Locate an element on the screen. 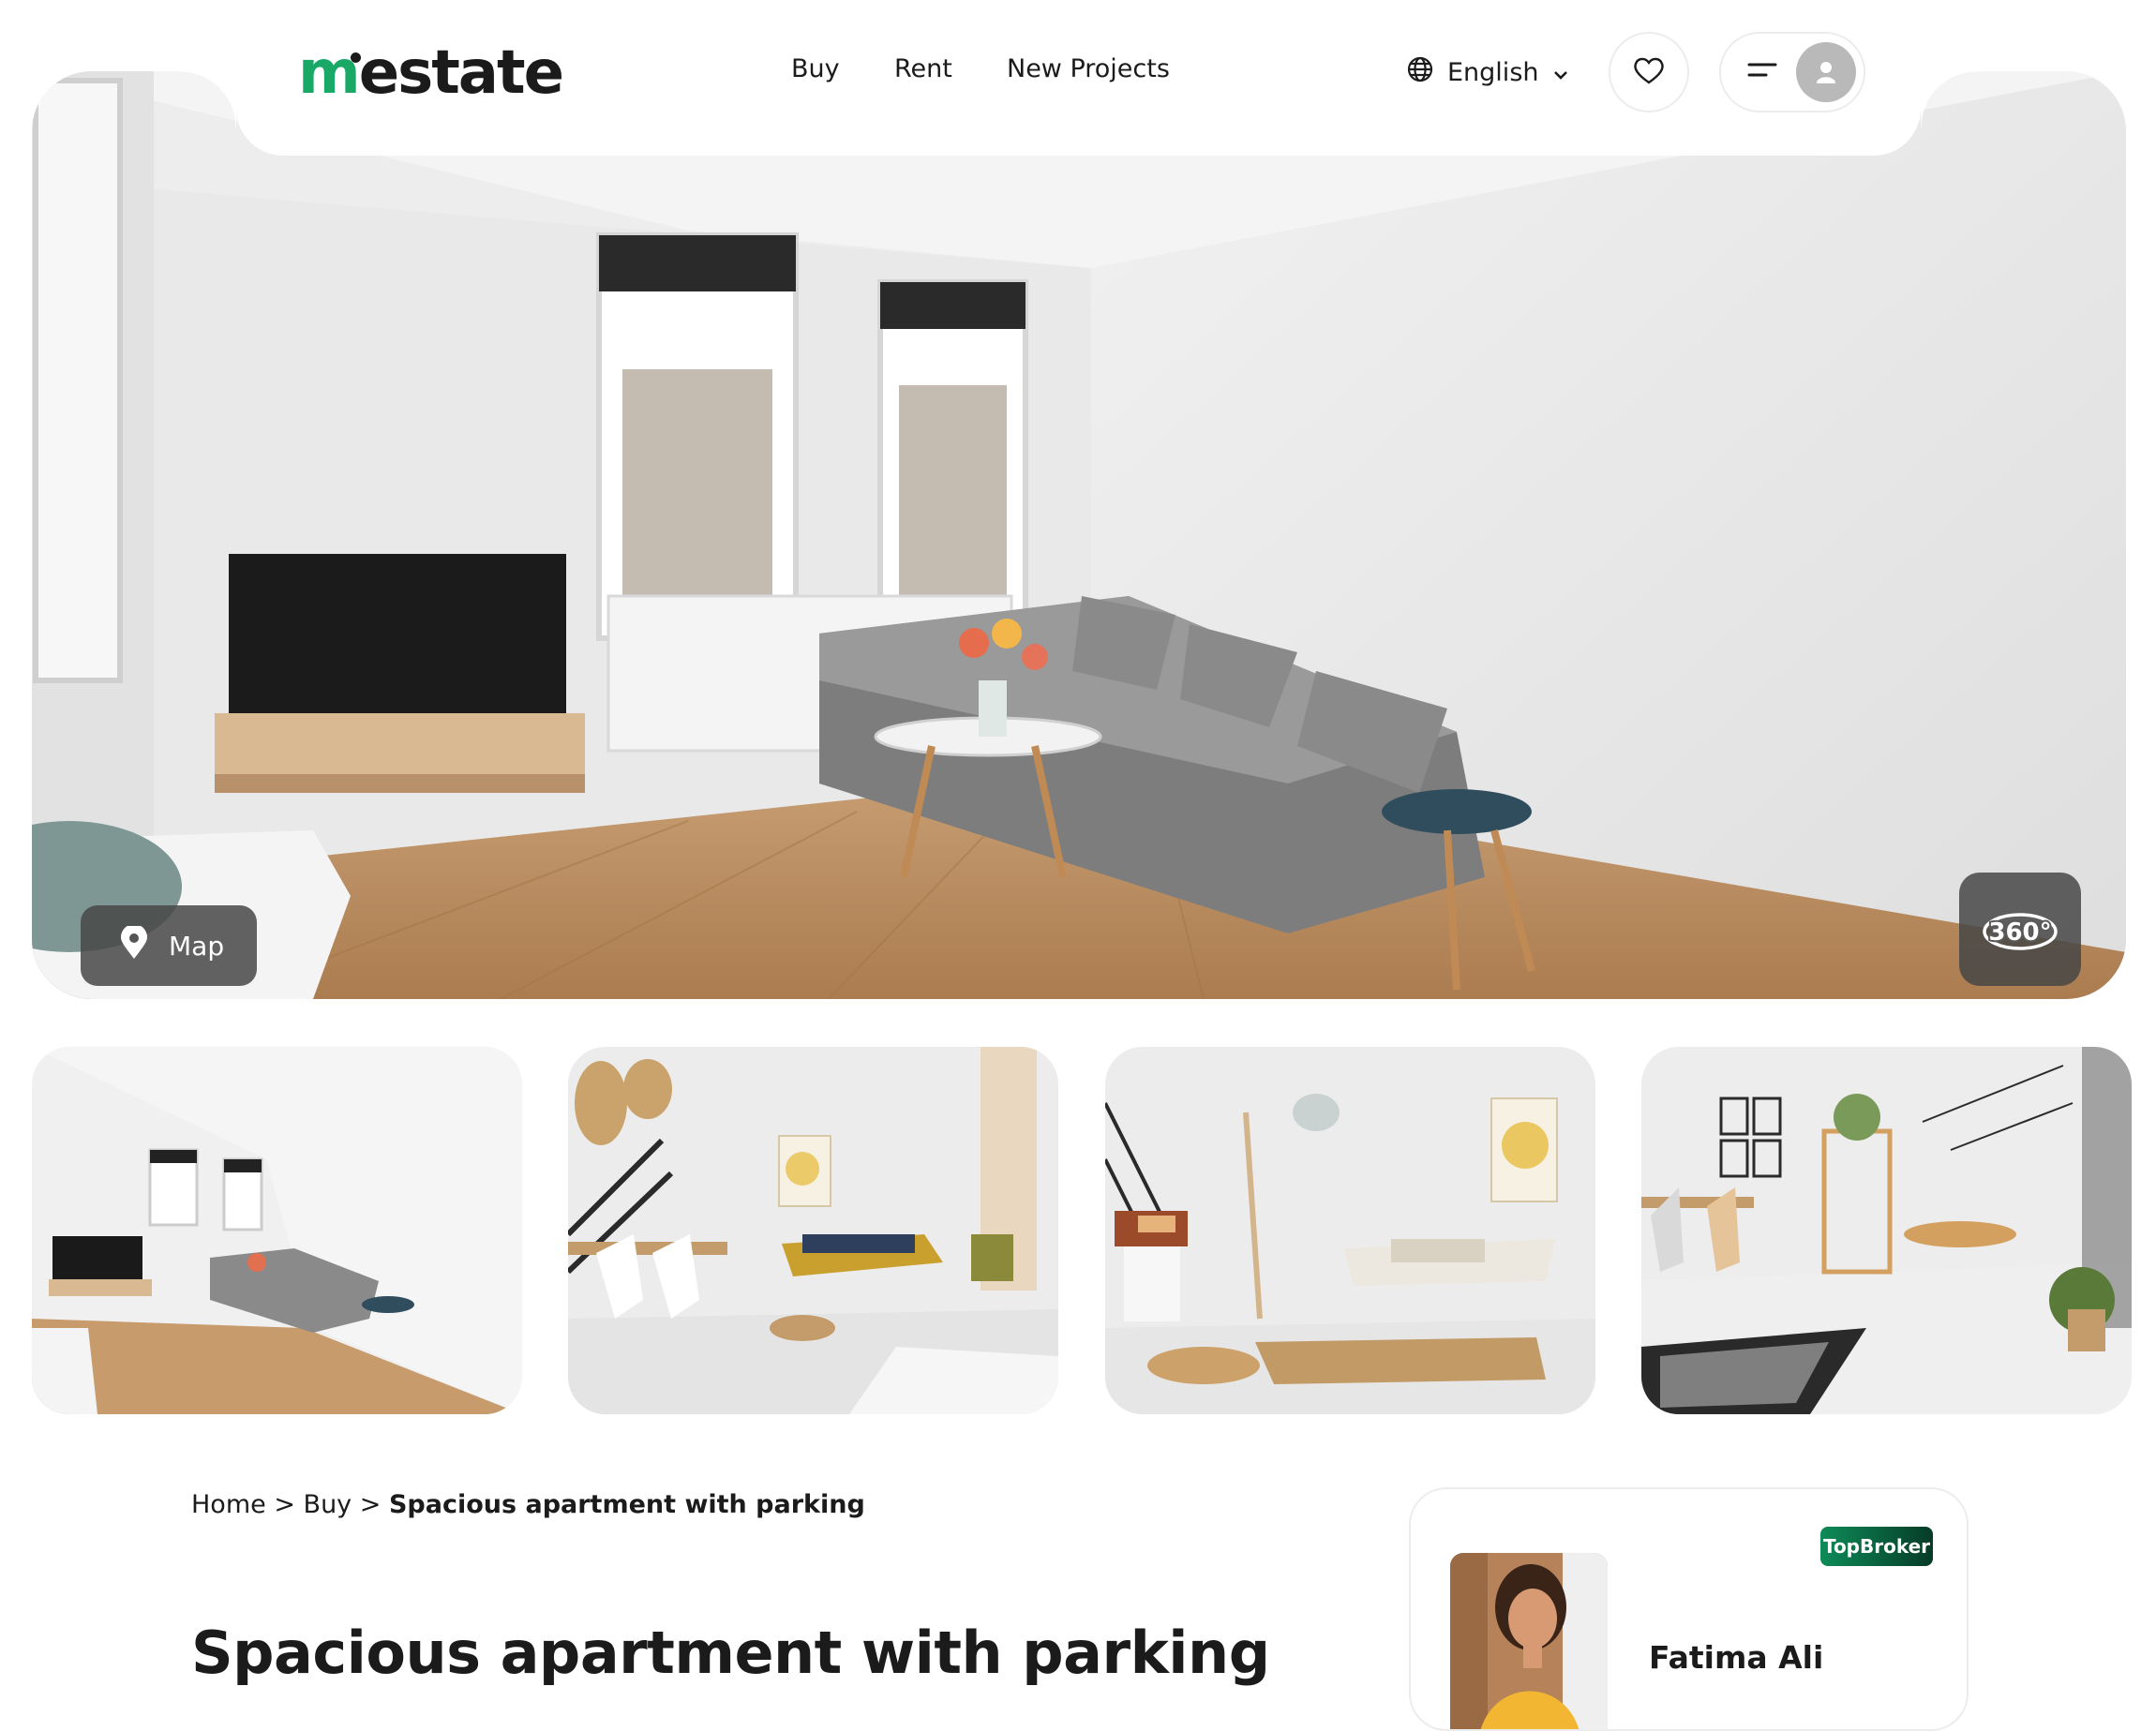 Image resolution: width=2156 pixels, height=1731 pixels. top-broker-badge: TopBroker is located at coordinates (1877, 1546).